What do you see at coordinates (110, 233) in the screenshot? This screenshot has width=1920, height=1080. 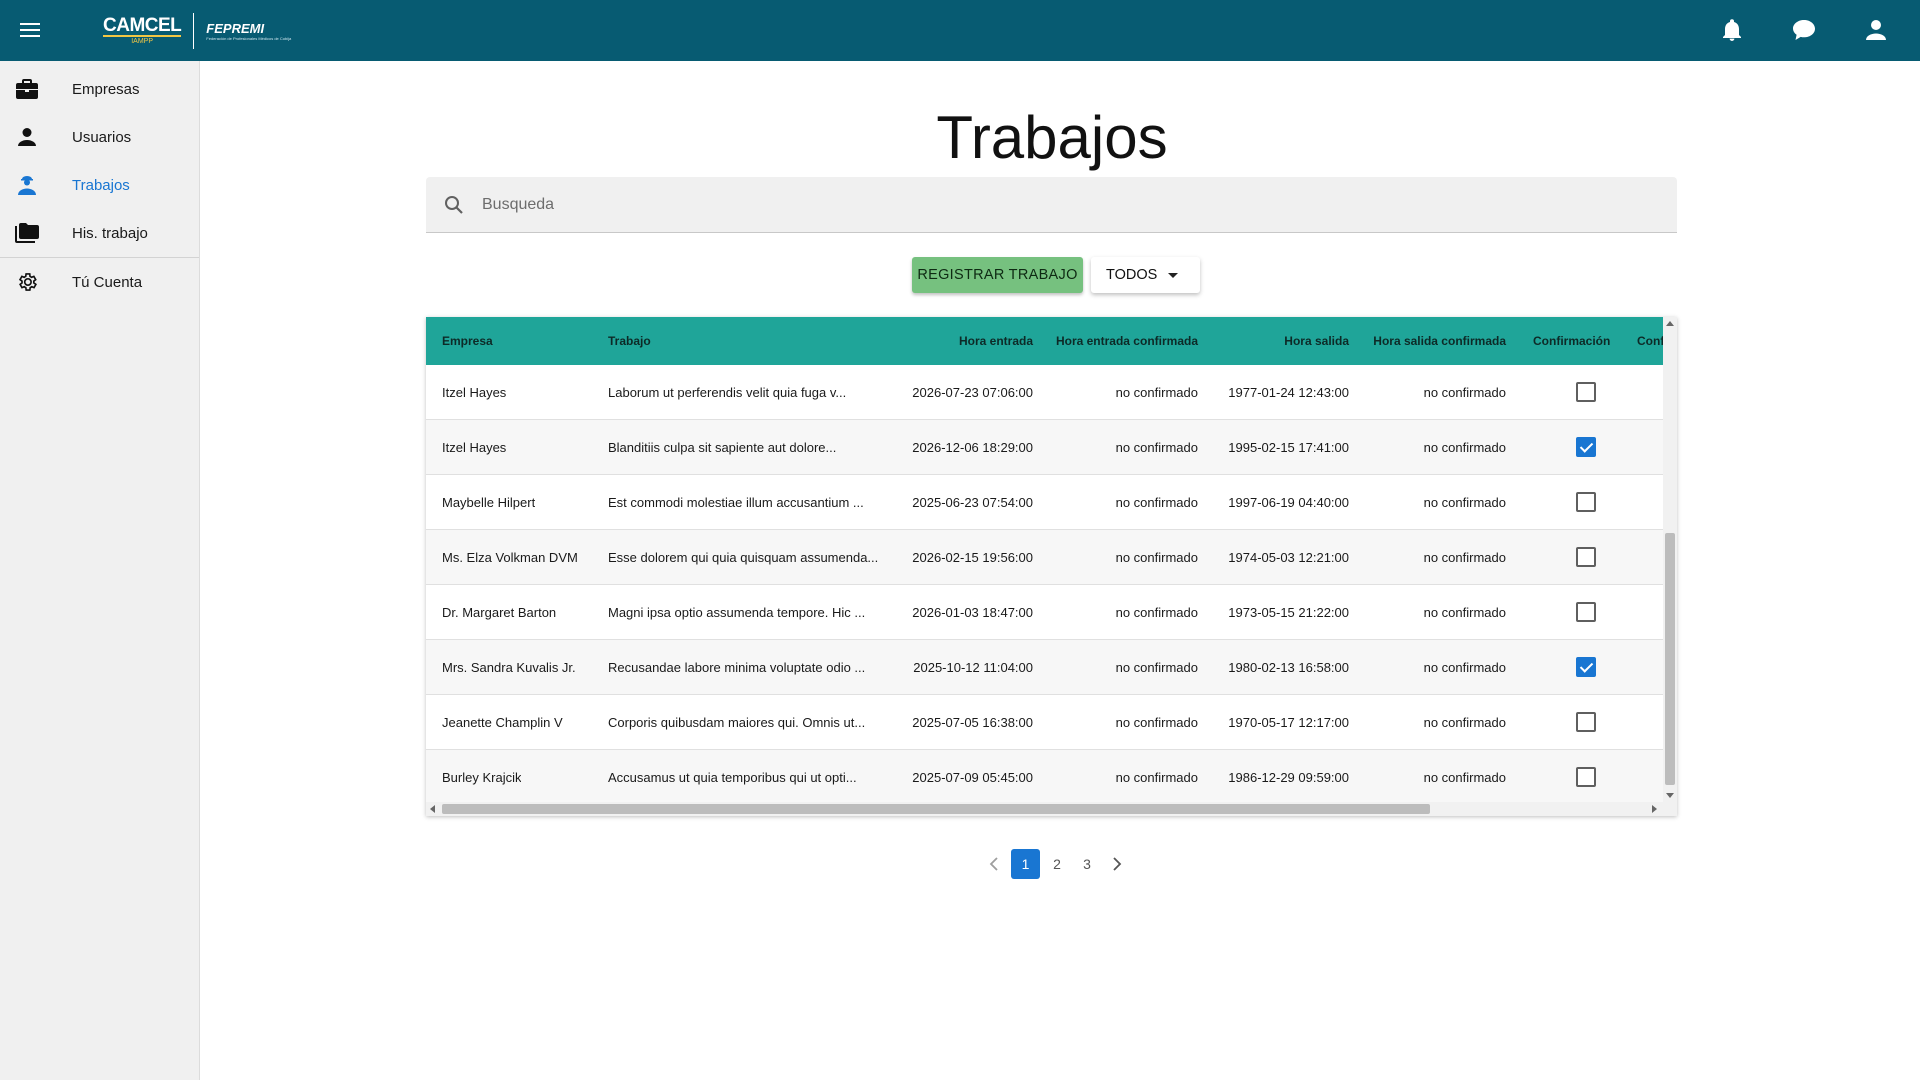 I see `sidebar-item-label: His. trabajo` at bounding box center [110, 233].